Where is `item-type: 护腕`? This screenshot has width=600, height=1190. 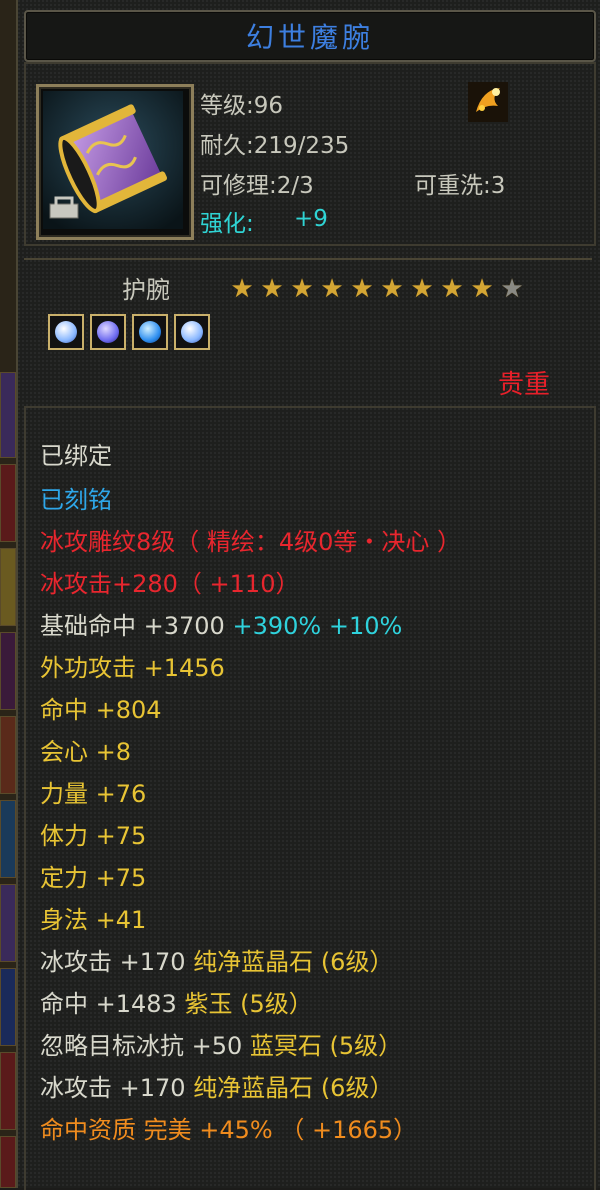
item-type: 护腕 is located at coordinates (146, 290).